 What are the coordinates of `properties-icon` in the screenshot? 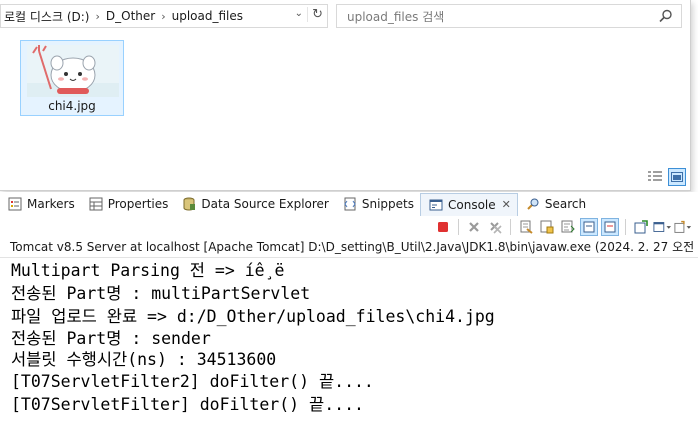 It's located at (96, 204).